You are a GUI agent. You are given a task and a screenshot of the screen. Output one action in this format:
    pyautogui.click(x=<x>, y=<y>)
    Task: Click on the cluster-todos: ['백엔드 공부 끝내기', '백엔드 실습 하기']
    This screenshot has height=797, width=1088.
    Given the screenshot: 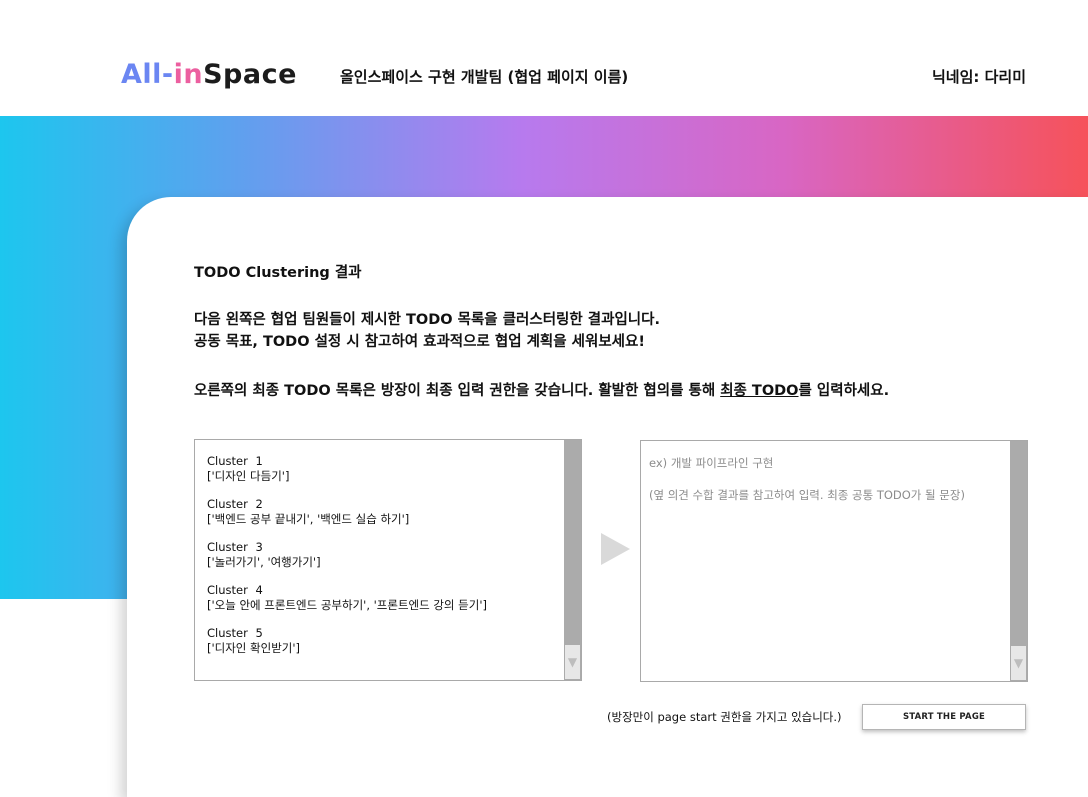 What is the action you would take?
    pyautogui.click(x=308, y=519)
    